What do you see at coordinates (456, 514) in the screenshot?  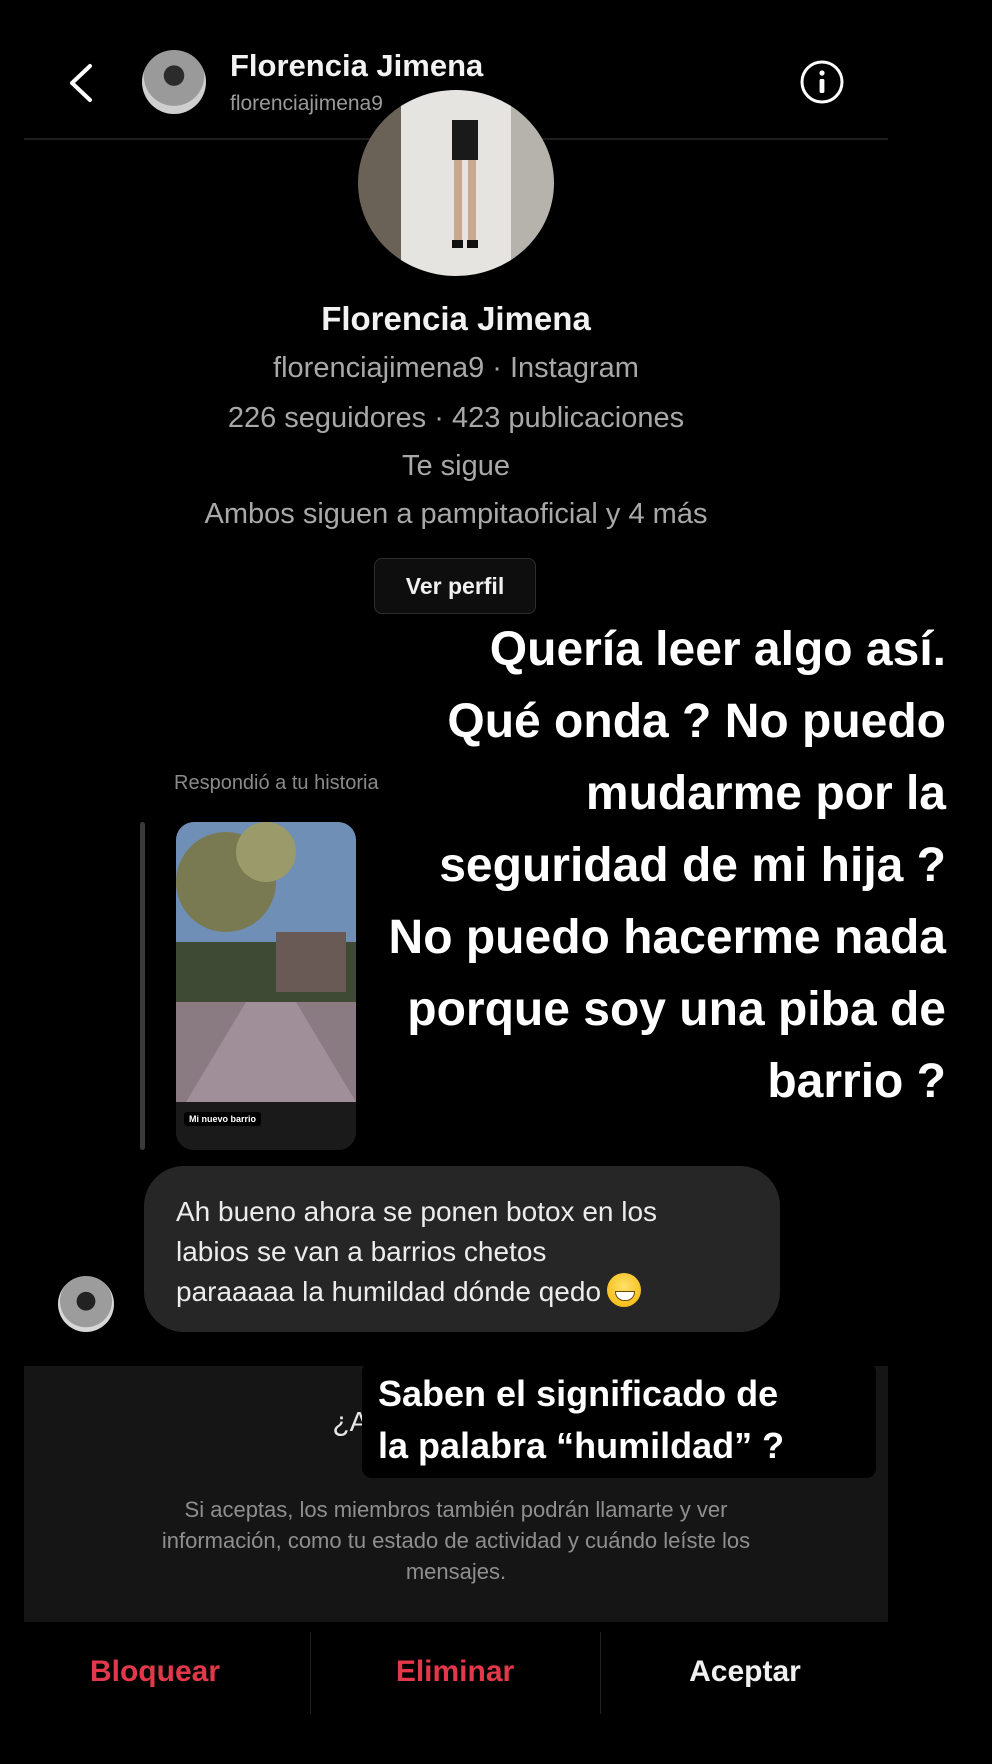 I see `mutual-followers-line: Ambos siguen a pampitaoficial y 4 más` at bounding box center [456, 514].